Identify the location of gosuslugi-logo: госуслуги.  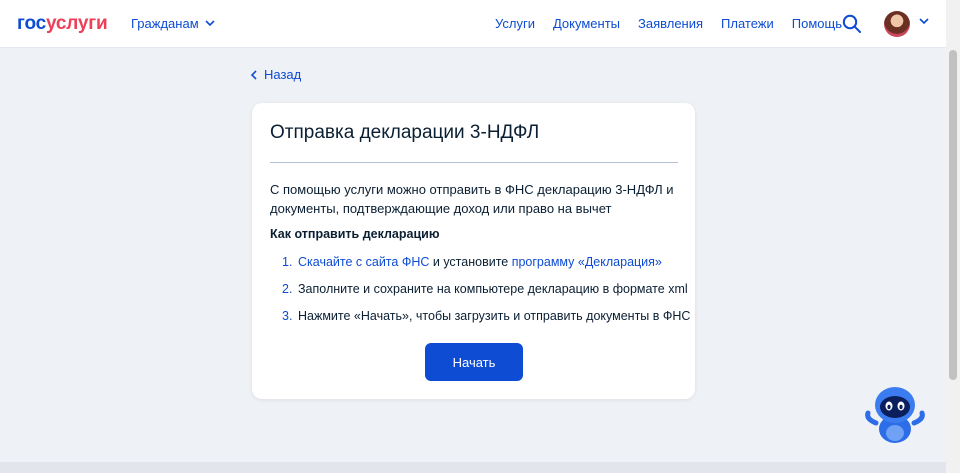
(62, 24).